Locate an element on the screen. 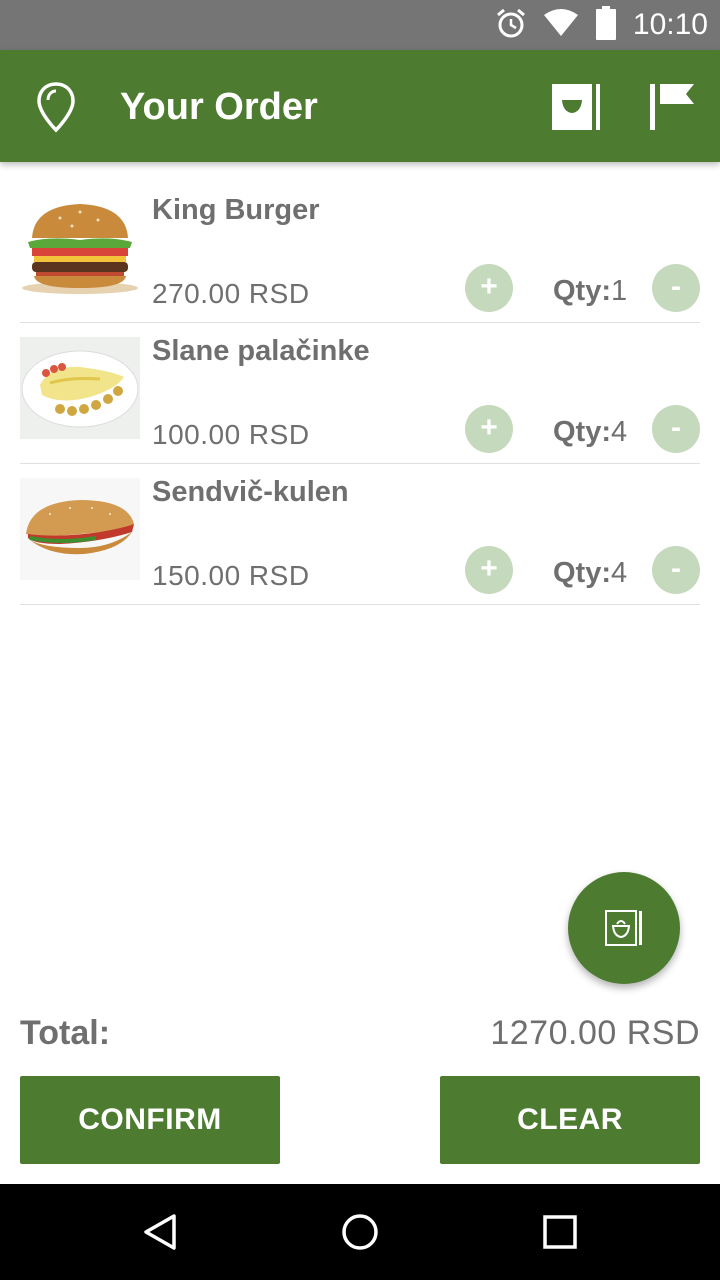 Image resolution: width=720 pixels, height=1280 pixels. status-bar: 10:10 is located at coordinates (360, 25).